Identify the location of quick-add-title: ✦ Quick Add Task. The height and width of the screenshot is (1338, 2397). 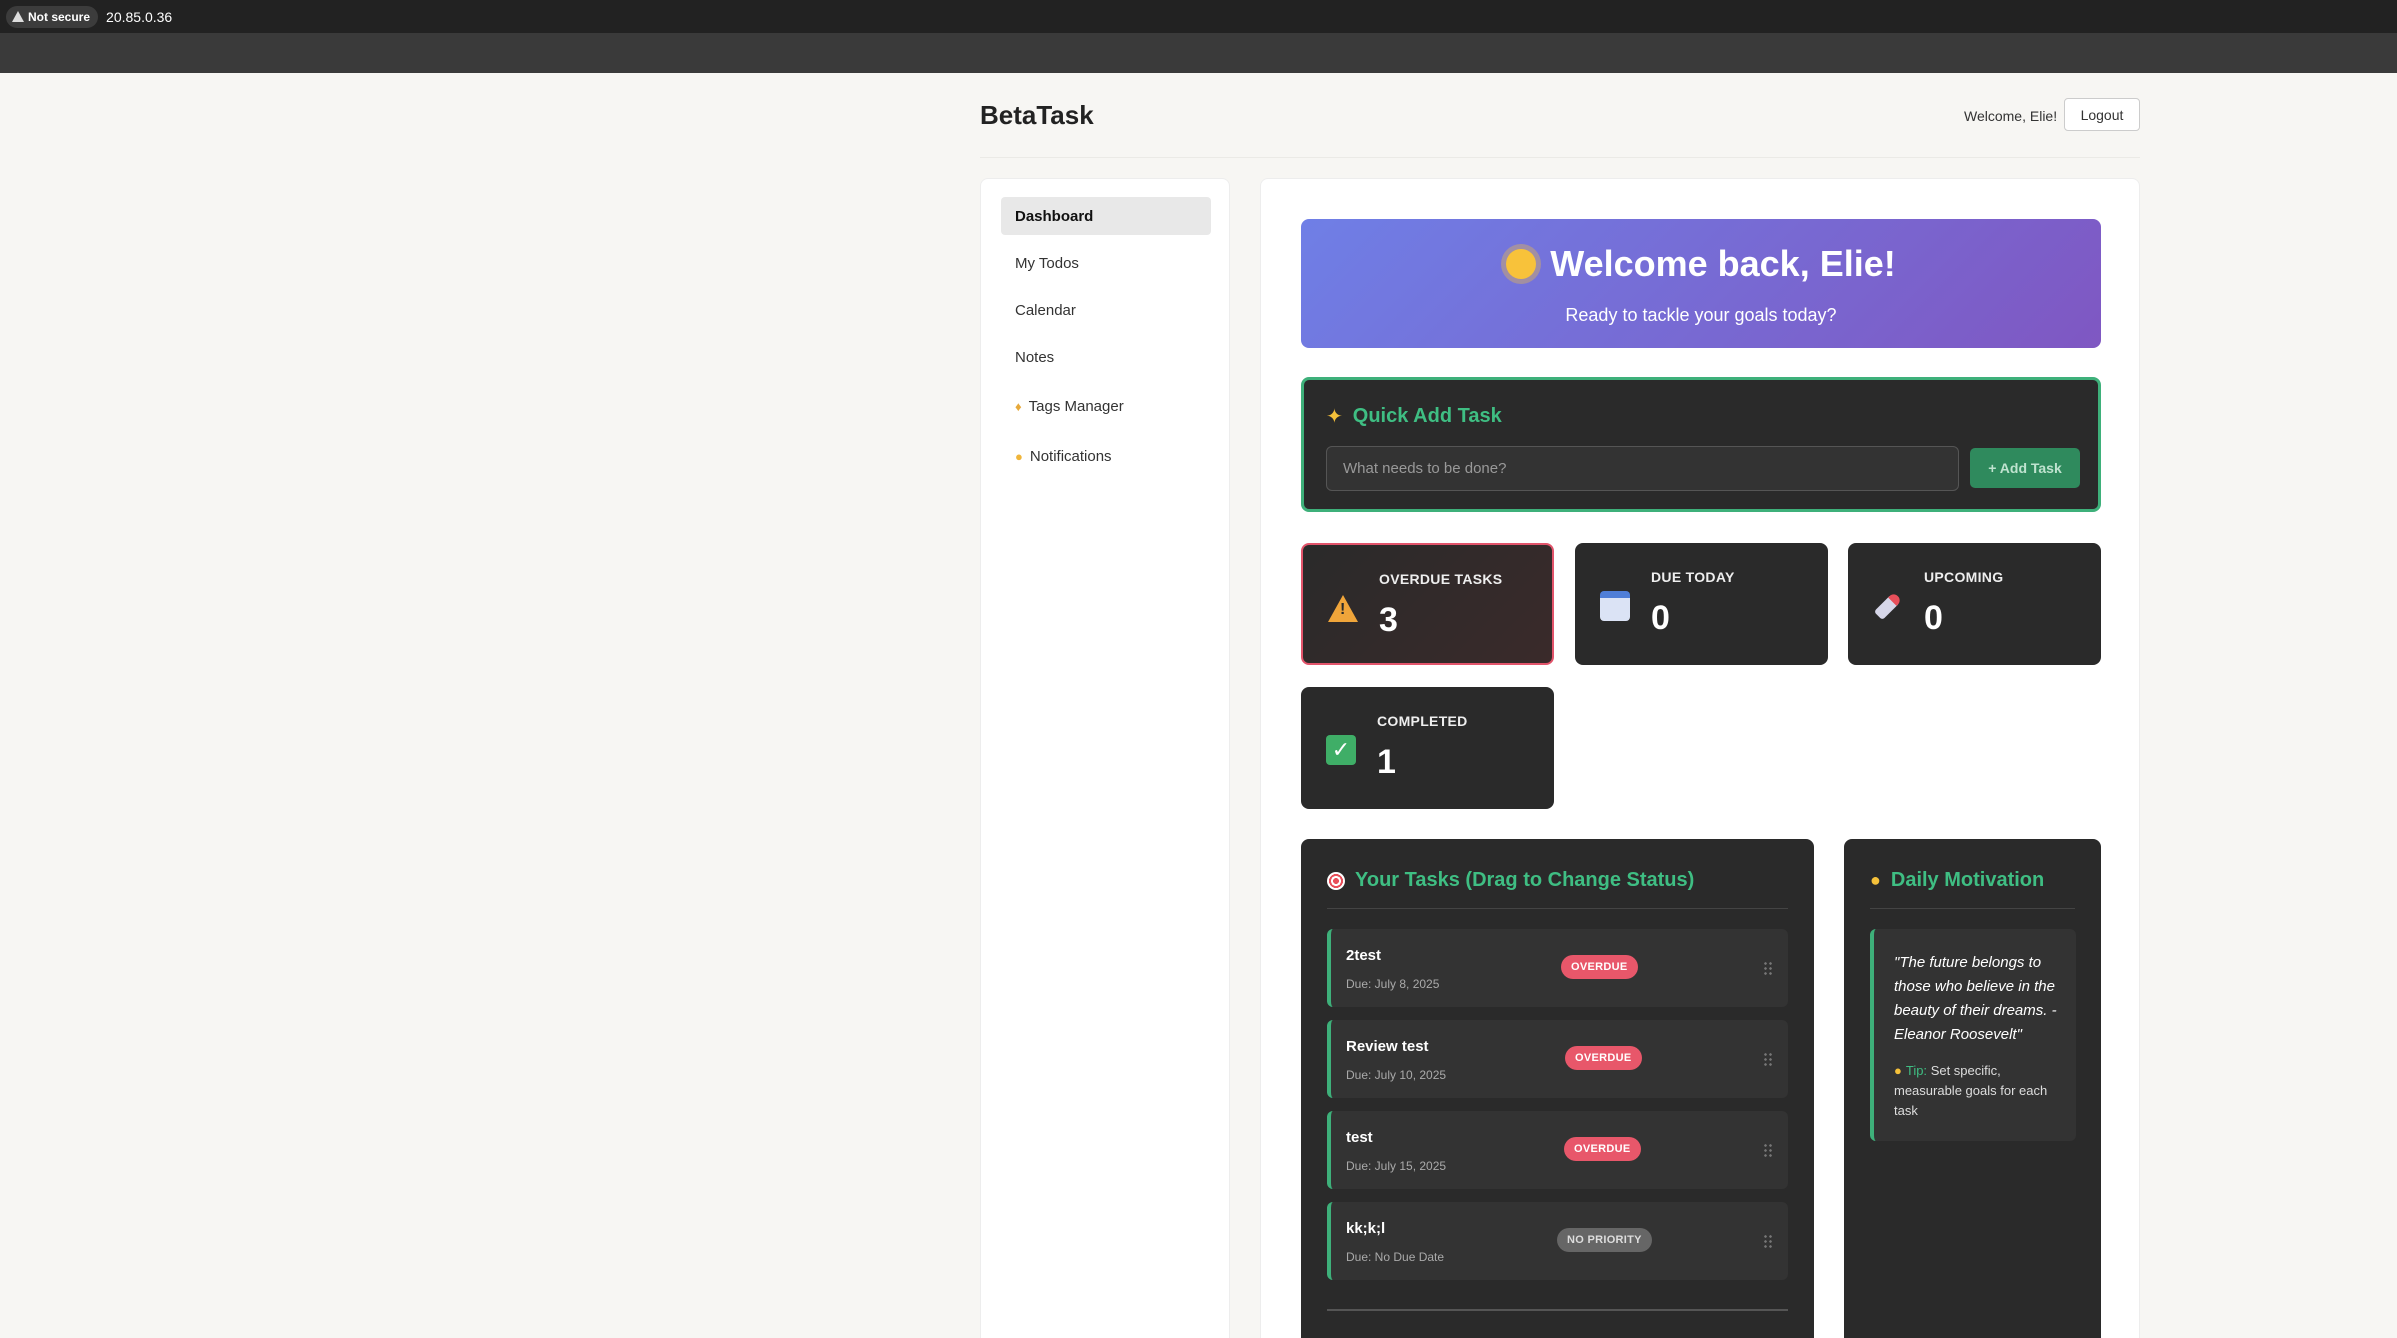
(1414, 416).